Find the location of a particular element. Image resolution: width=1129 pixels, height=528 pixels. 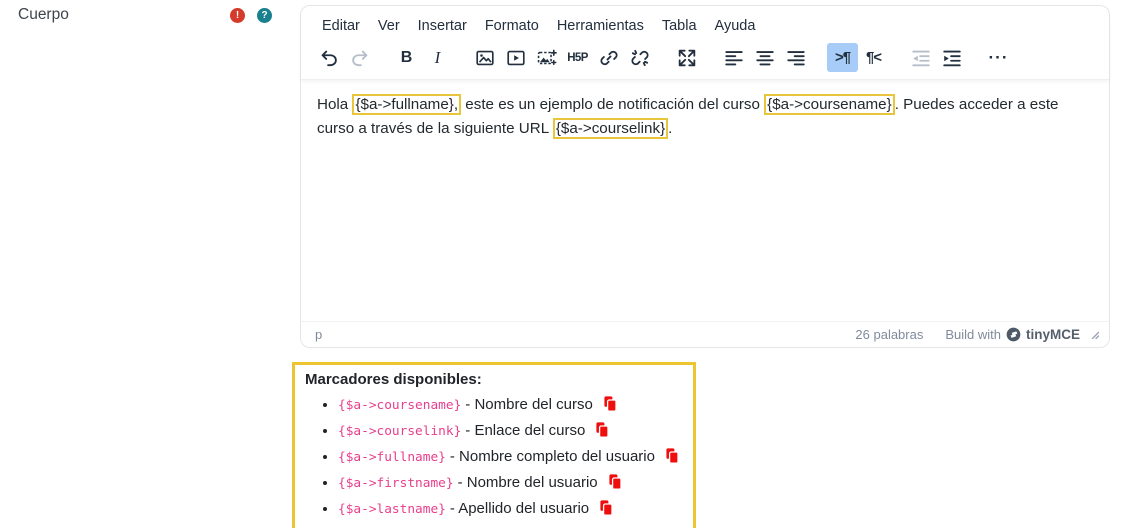

tinymce-logo-icon is located at coordinates (1013, 334).